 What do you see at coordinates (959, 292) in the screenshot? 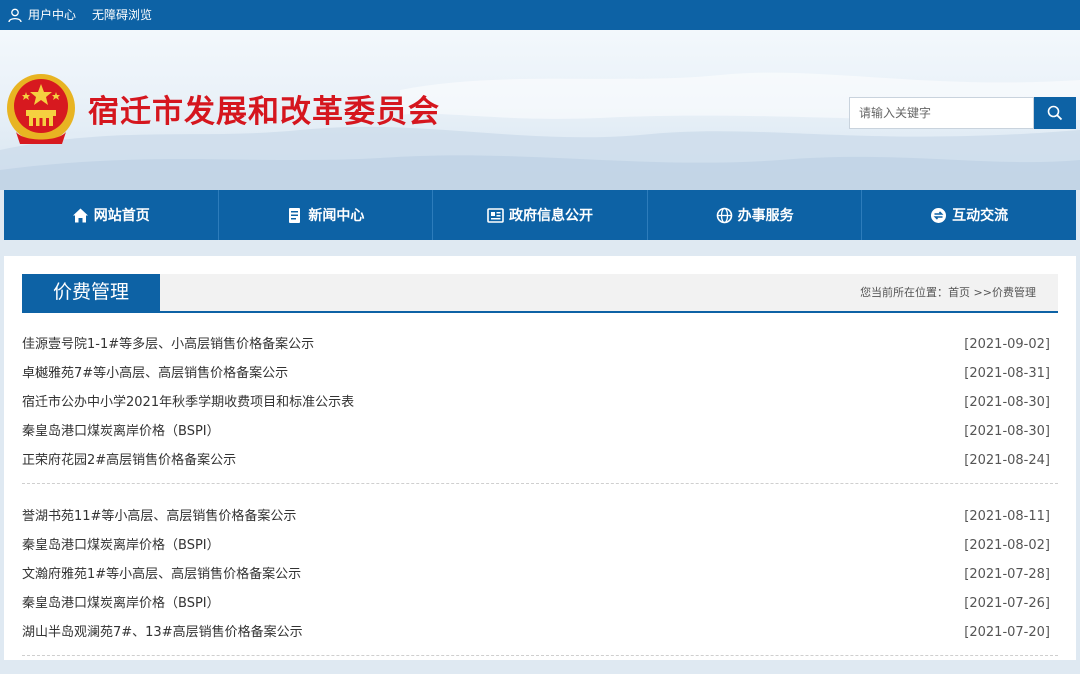
I see `breadcrumb-home-link: 首页` at bounding box center [959, 292].